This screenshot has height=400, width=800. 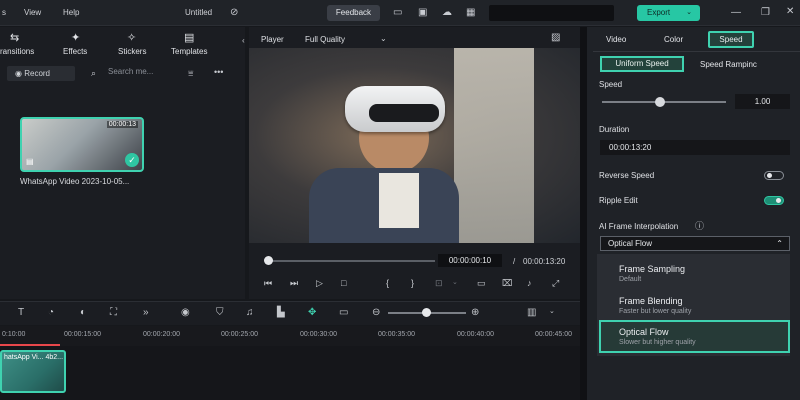 I want to click on zoom-out-icon: ⊖, so click(x=376, y=312).